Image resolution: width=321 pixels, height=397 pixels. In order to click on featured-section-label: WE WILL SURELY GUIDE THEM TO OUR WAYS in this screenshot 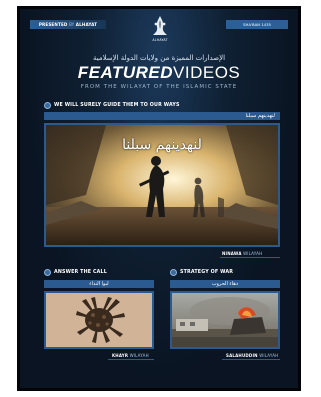, I will do `click(117, 105)`.